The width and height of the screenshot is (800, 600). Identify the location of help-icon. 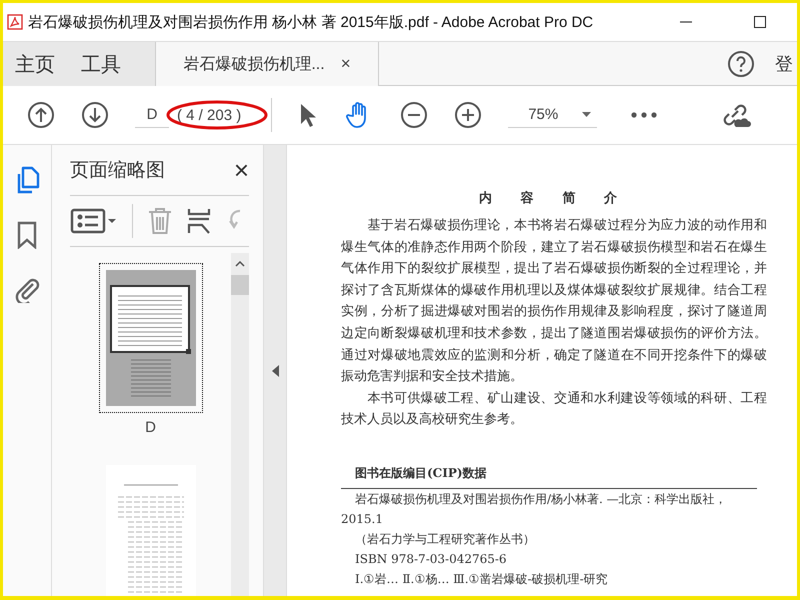
(741, 64).